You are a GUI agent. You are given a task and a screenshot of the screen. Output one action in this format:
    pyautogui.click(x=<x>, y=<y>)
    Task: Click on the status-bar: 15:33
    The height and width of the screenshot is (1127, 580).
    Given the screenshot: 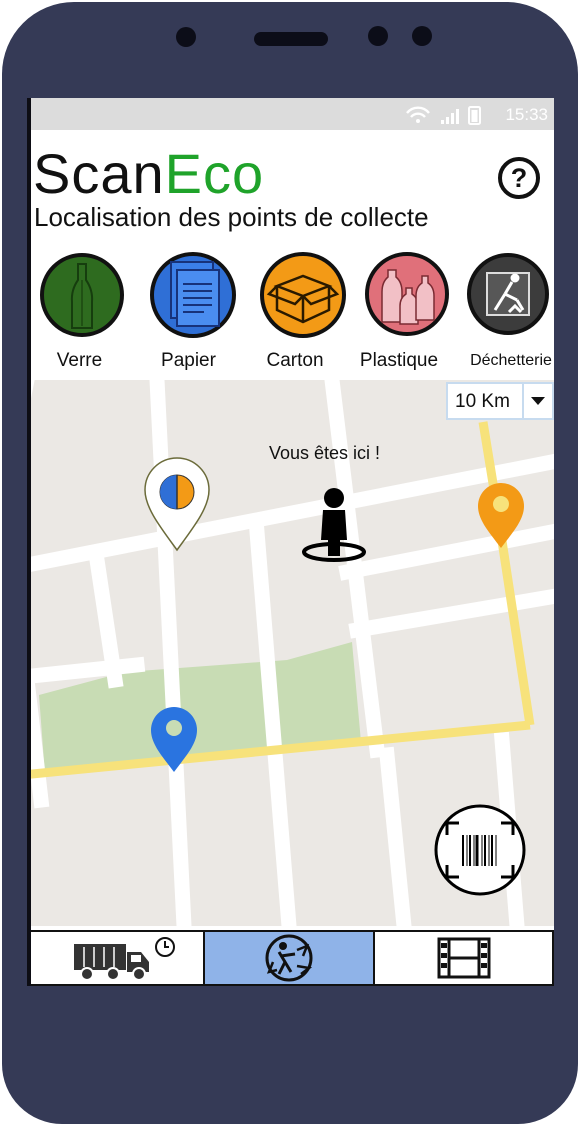 What is the action you would take?
    pyautogui.click(x=290, y=114)
    